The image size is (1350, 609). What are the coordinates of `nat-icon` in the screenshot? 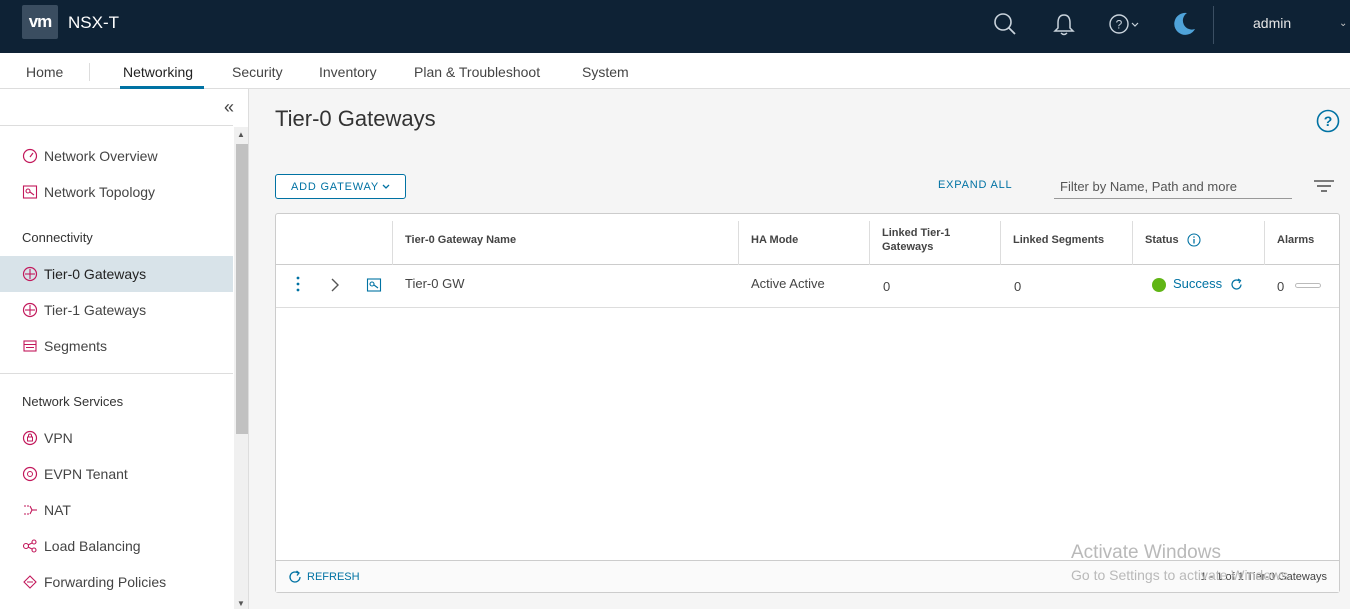 It's located at (30, 510).